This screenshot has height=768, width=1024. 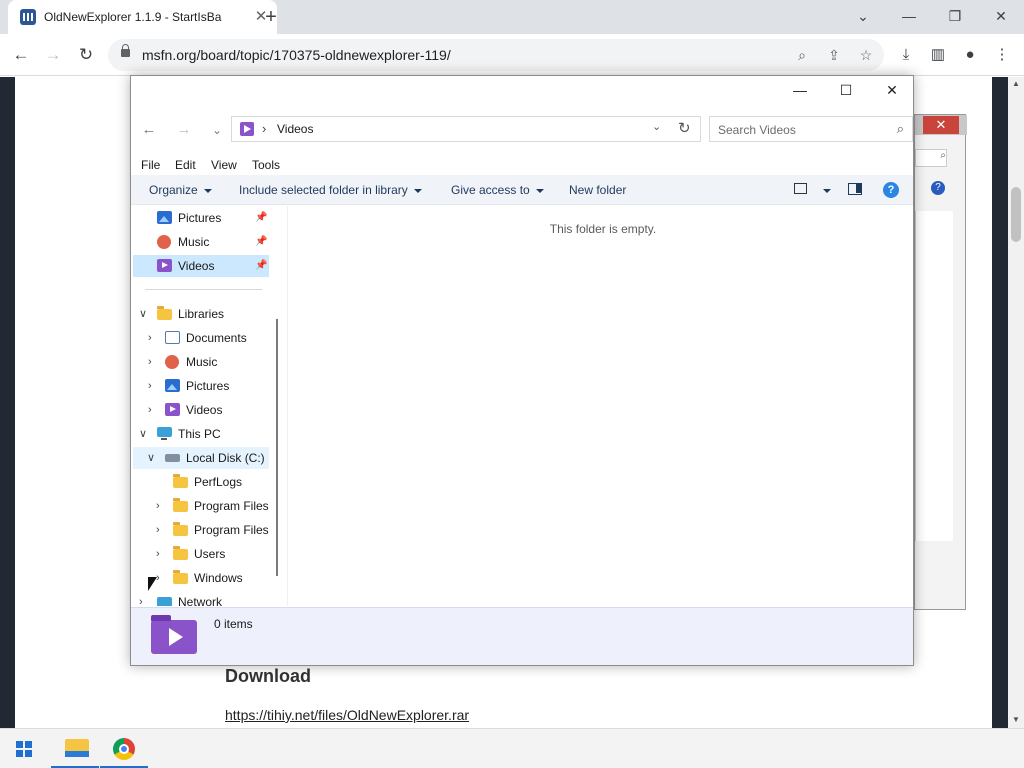 What do you see at coordinates (203, 482) in the screenshot?
I see `nav-folder-perflogs: PerfLogs` at bounding box center [203, 482].